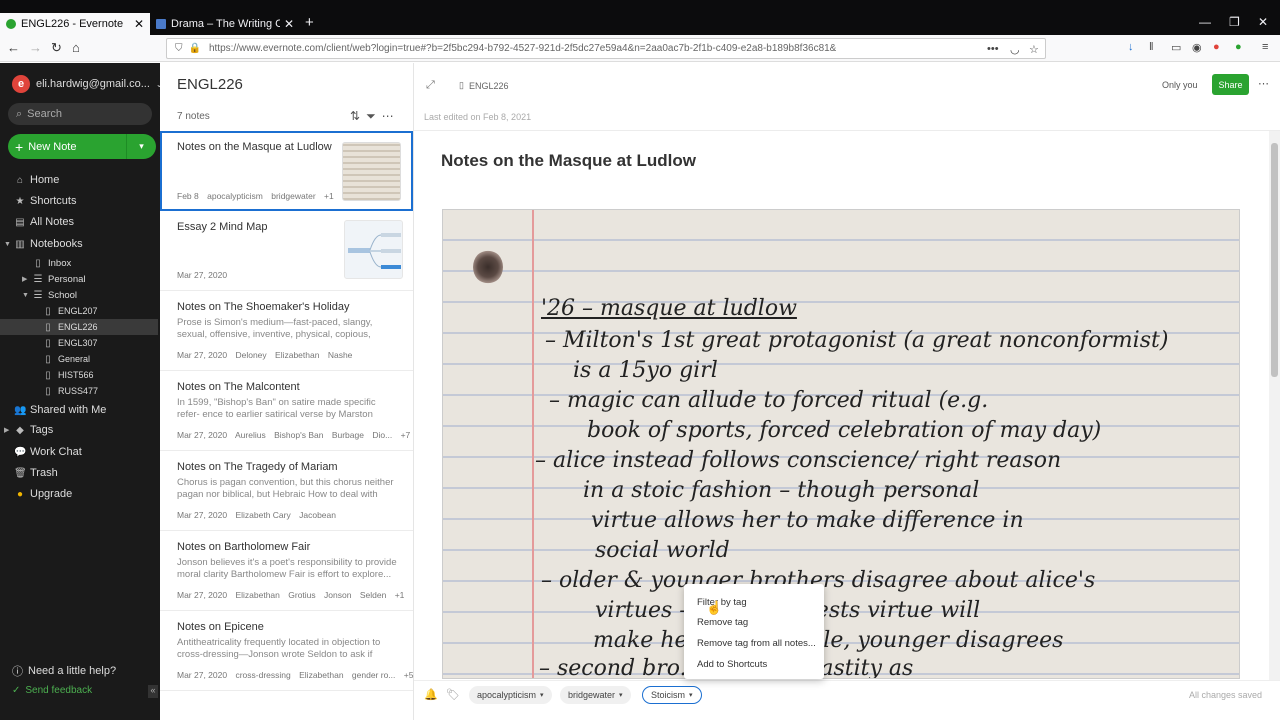 The width and height of the screenshot is (1280, 720). What do you see at coordinates (67, 279) in the screenshot?
I see `sidebar-item-label: Personal` at bounding box center [67, 279].